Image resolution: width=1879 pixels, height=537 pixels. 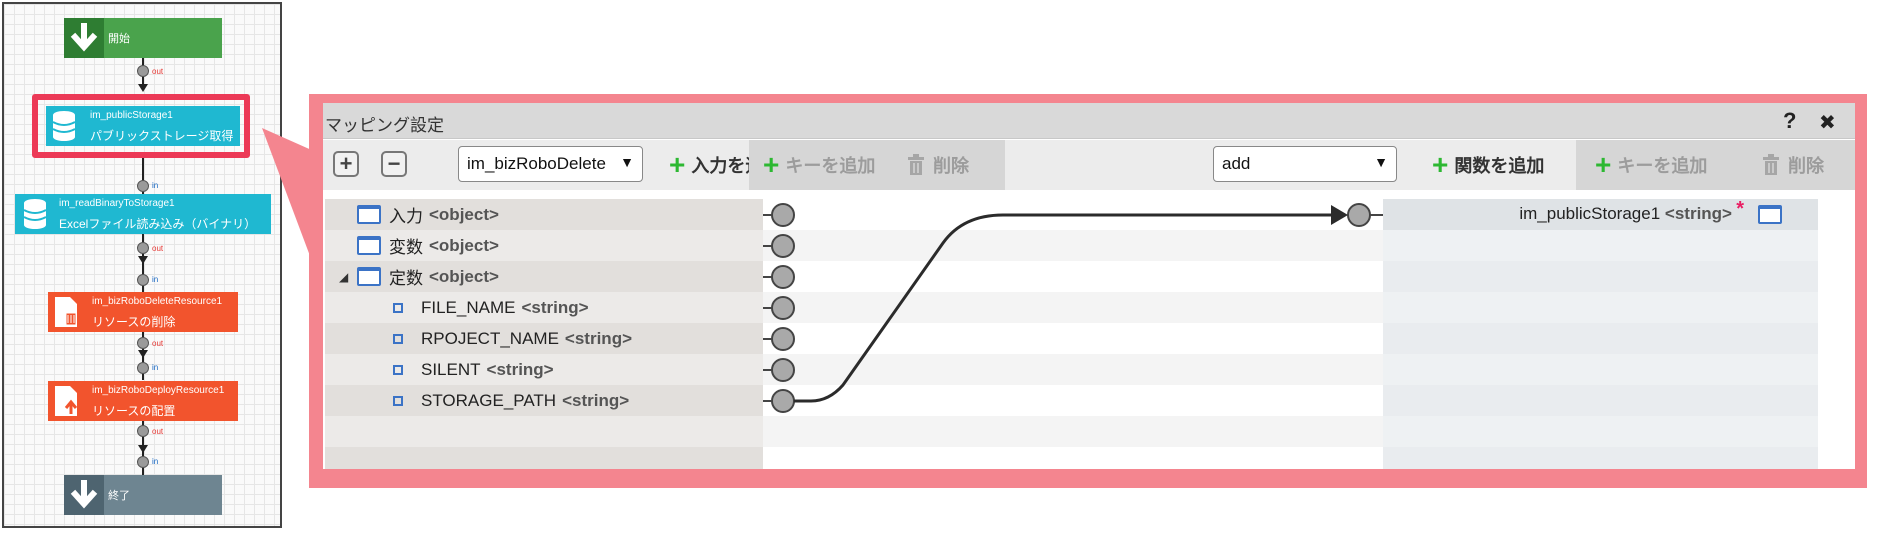 I want to click on mapping-connection-line, so click(x=1063, y=308).